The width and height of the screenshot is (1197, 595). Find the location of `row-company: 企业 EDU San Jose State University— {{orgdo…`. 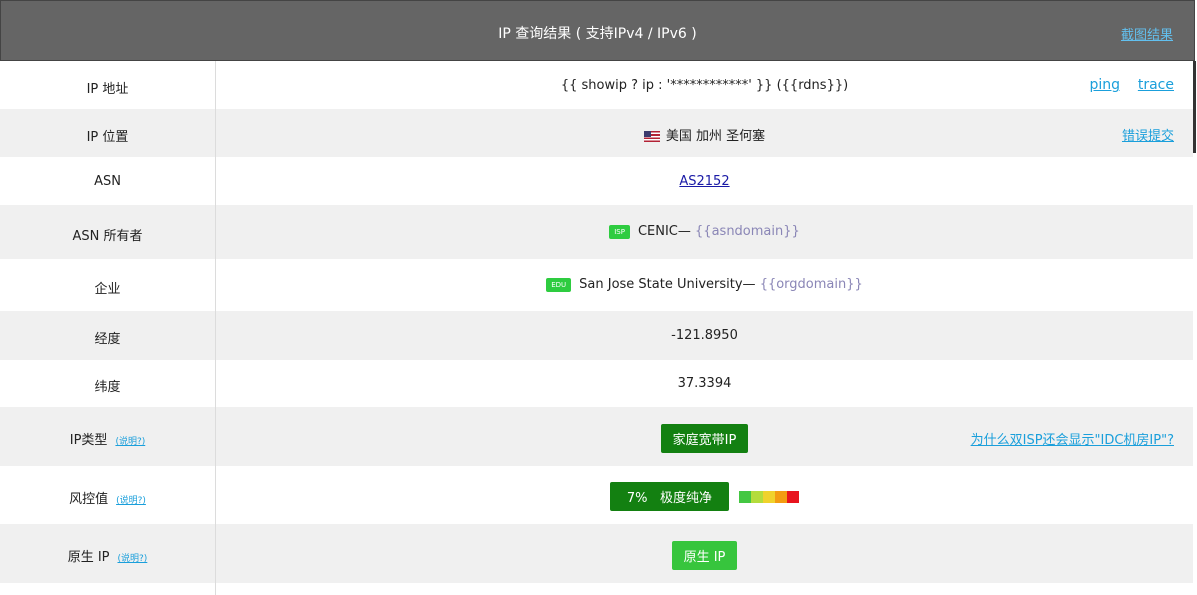

row-company: 企业 EDU San Jose State University— {{orgdo… is located at coordinates (596, 285).